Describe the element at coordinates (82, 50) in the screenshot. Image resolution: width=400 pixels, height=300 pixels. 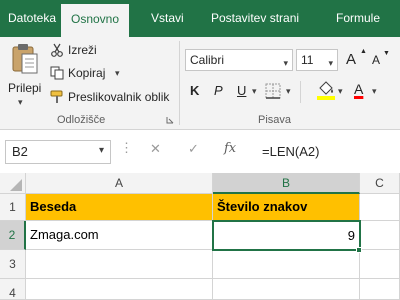
I see `cut-label: Izreži` at that location.